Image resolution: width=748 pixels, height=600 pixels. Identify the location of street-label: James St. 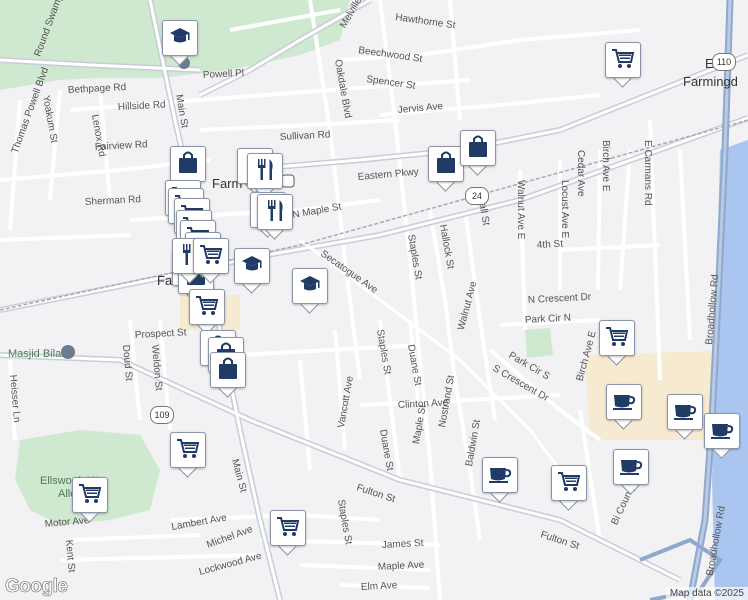
(403, 544).